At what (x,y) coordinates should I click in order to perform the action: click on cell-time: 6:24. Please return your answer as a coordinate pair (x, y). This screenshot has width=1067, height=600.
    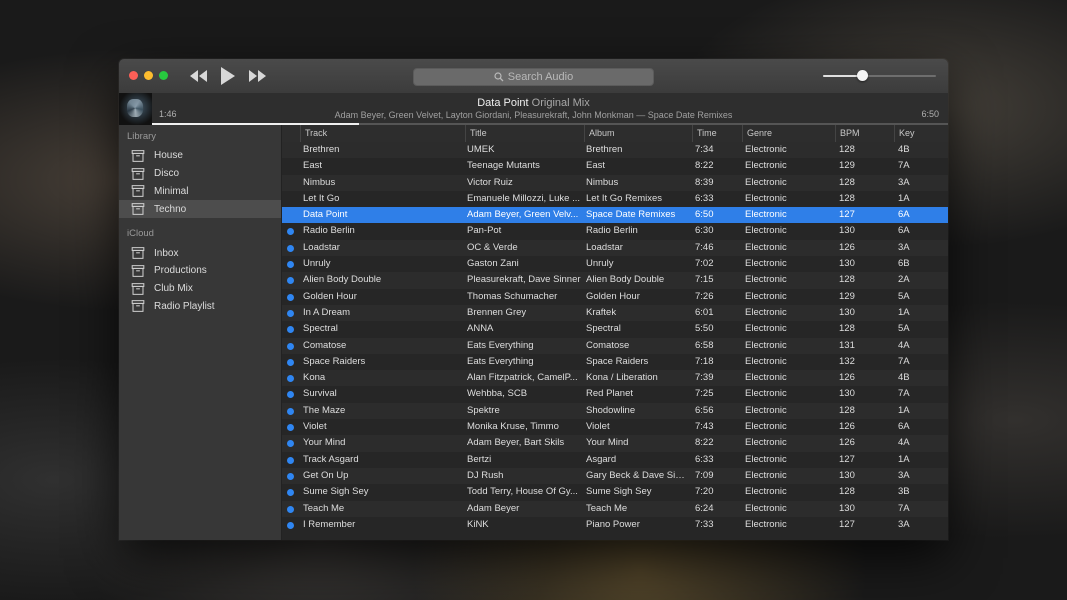
    Looking at the image, I should click on (704, 508).